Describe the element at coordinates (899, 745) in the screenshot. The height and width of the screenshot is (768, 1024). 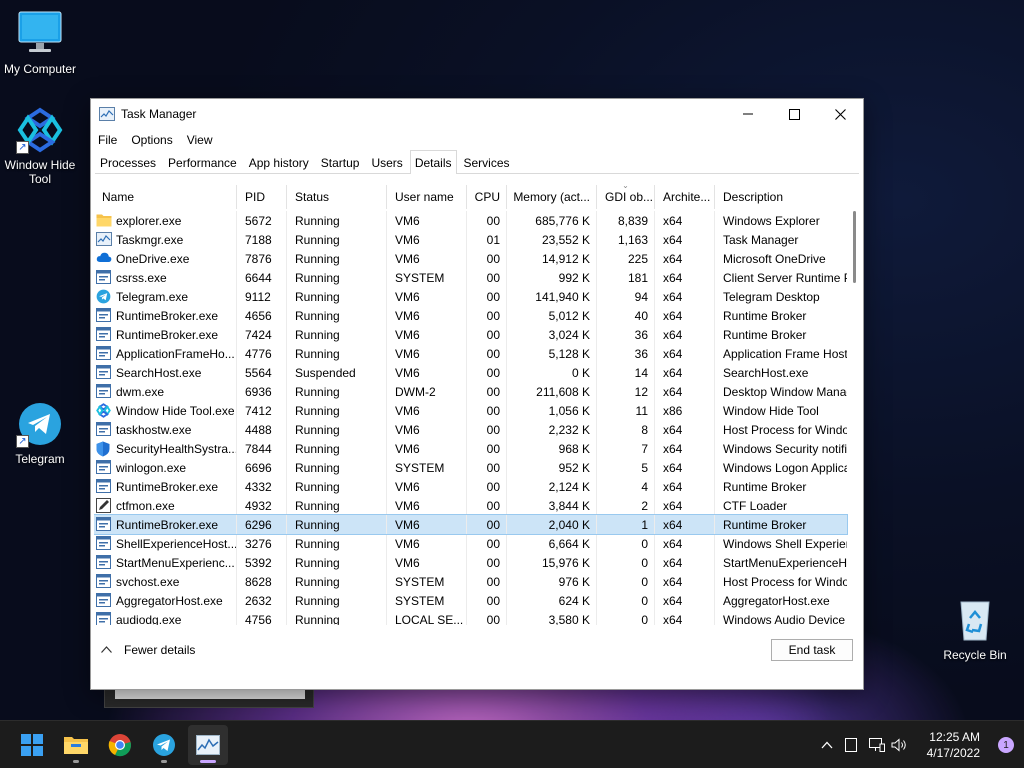
I see `volume-icon` at that location.